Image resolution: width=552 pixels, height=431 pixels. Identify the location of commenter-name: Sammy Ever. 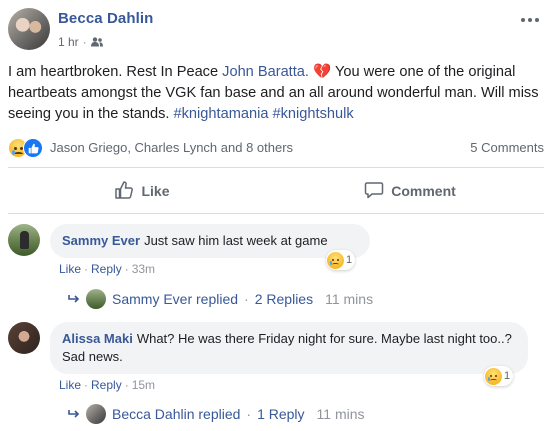
(101, 240).